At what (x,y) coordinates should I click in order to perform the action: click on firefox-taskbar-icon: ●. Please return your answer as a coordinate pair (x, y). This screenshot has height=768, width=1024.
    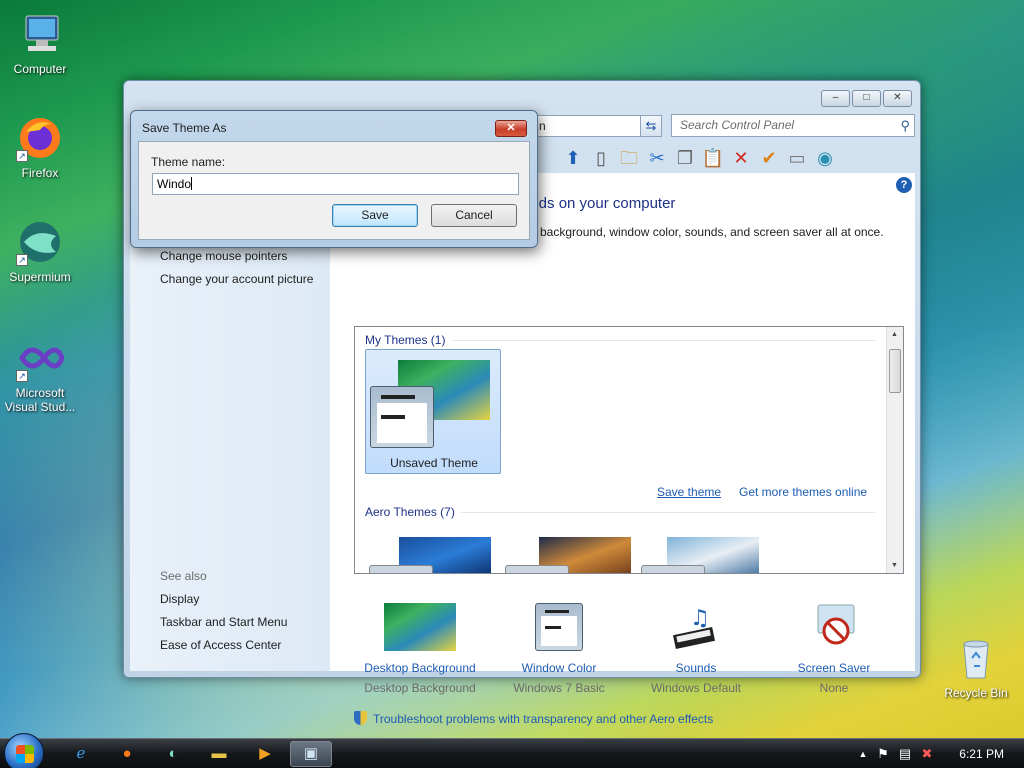
    Looking at the image, I should click on (127, 754).